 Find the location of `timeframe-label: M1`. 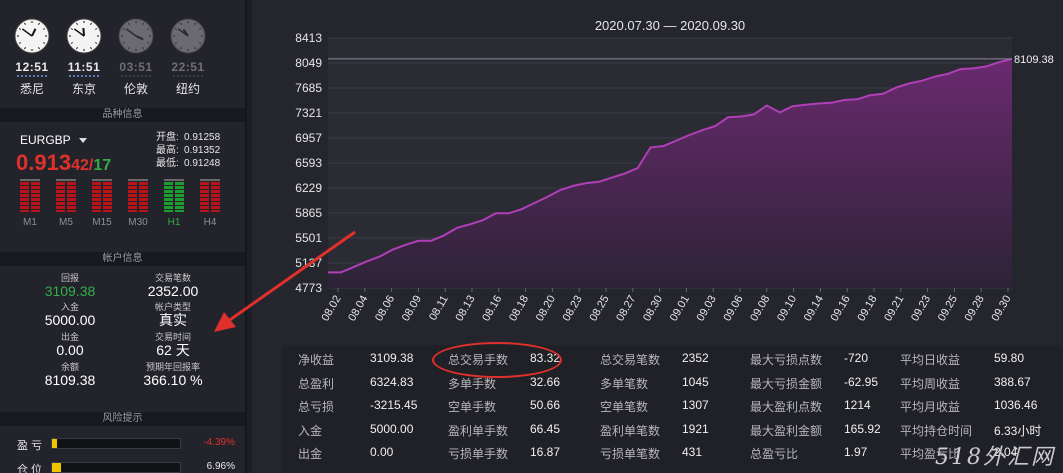

timeframe-label: M1 is located at coordinates (30, 222).